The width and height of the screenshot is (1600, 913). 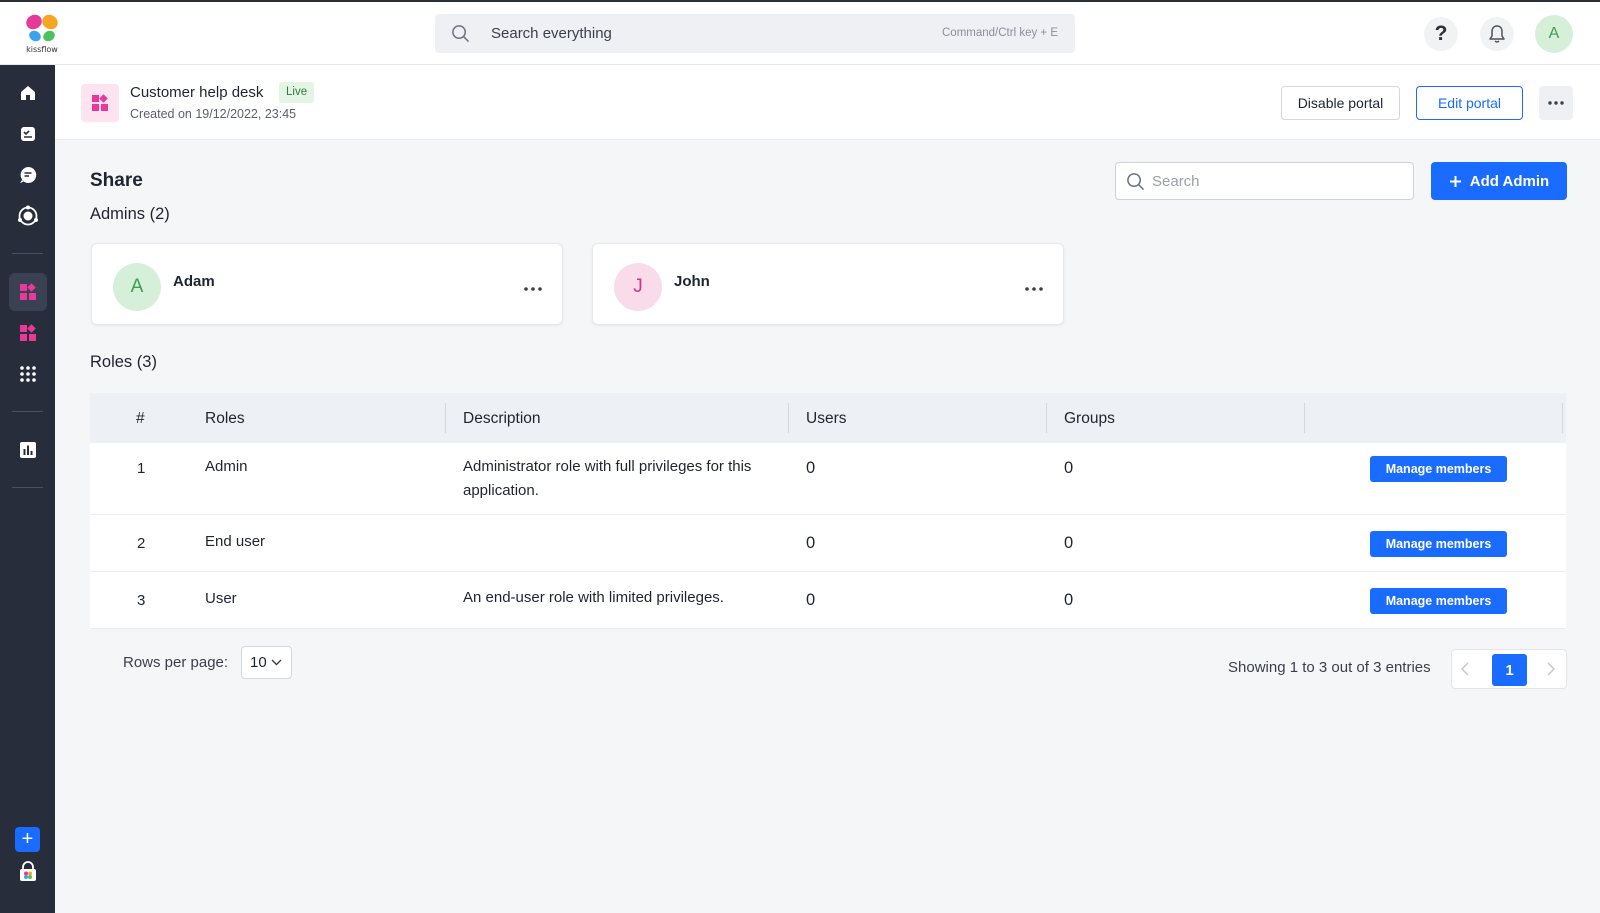 I want to click on nav-reports, so click(x=28, y=450).